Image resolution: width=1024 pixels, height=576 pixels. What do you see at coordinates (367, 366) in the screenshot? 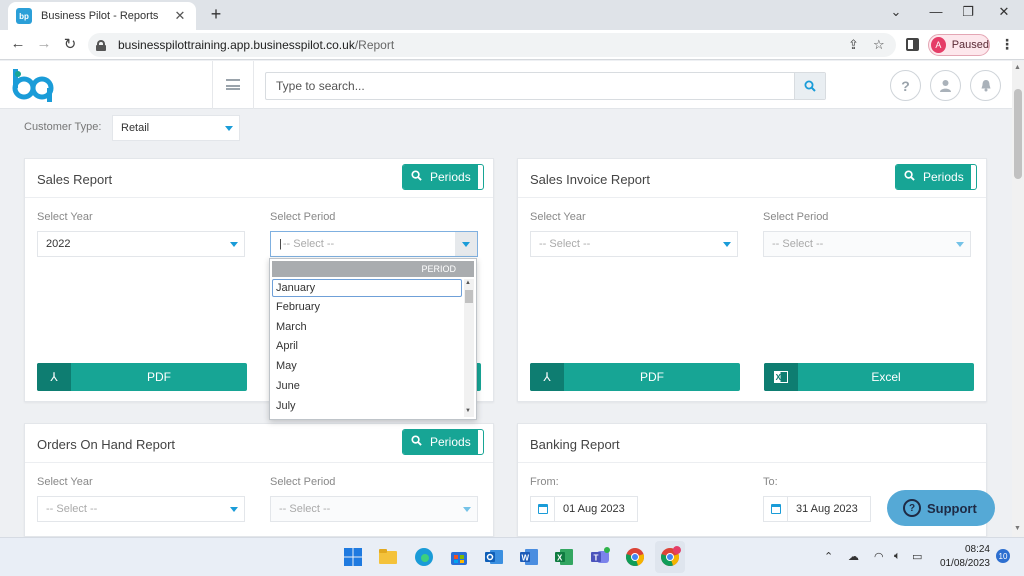
I see `dropdown-option: May` at bounding box center [367, 366].